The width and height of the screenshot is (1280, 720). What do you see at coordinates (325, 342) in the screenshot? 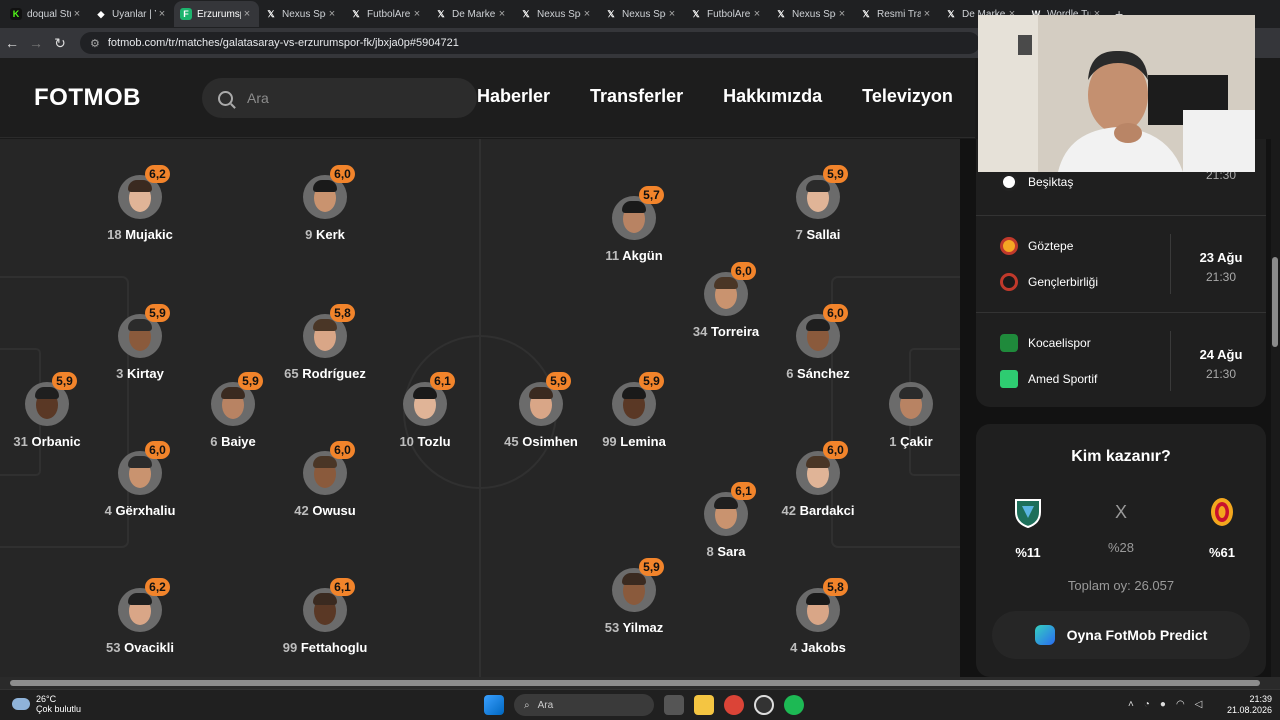
I see `player-card: 5,8 65 Rodríguez` at bounding box center [325, 342].